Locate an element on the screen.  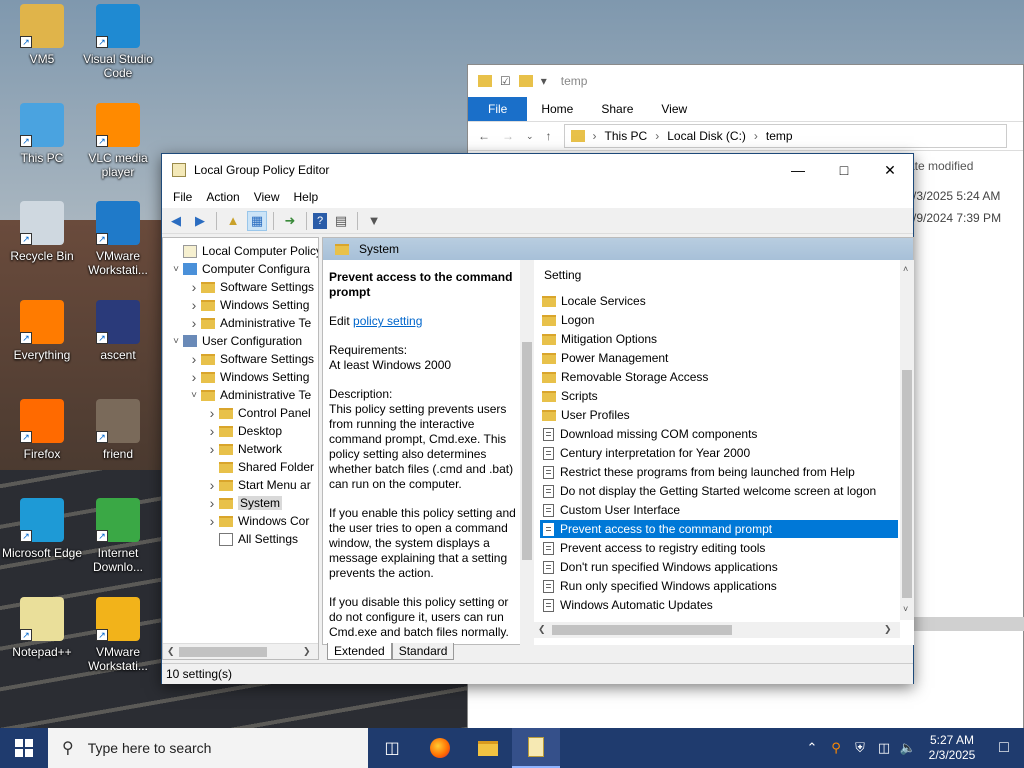
forward-icon: ▶ is located at coordinates (200, 221).